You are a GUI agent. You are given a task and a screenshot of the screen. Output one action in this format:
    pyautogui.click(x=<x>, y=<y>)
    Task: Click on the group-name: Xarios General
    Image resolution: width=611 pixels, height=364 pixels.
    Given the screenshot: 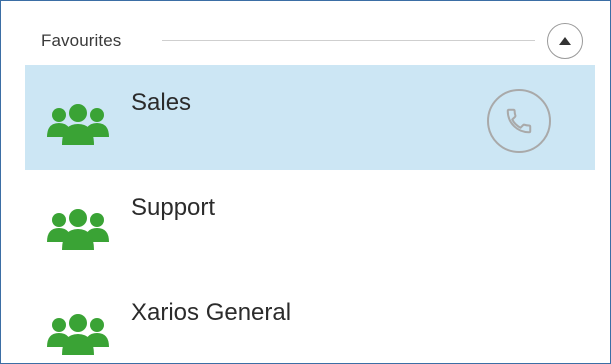 What is the action you would take?
    pyautogui.click(x=211, y=312)
    